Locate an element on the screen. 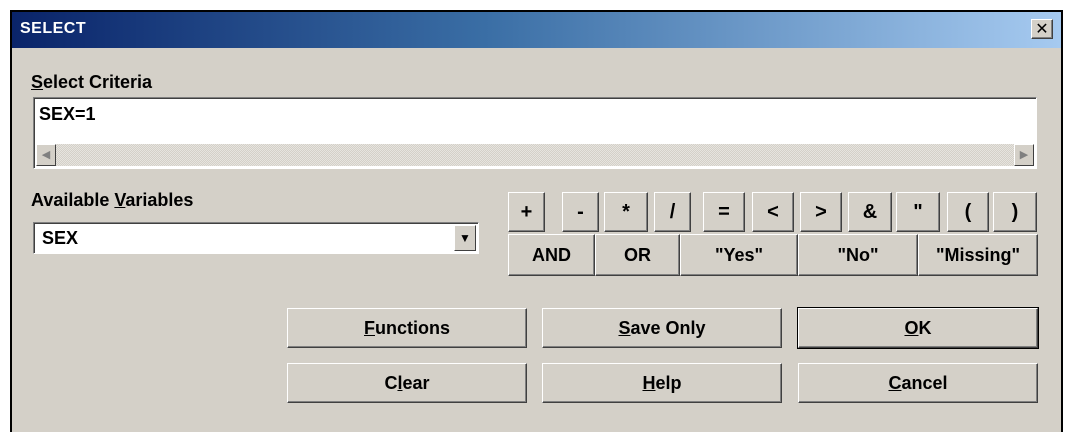  operator-ampersand-button: & is located at coordinates (870, 212).